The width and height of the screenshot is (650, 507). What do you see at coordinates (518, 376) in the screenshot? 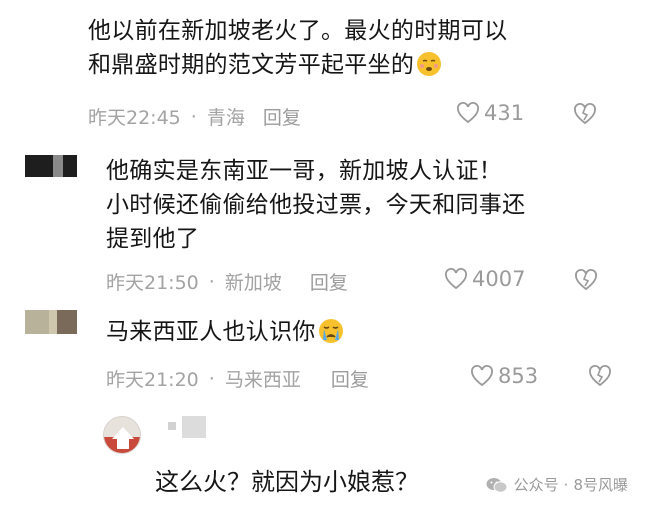
I see `like-count: 853` at bounding box center [518, 376].